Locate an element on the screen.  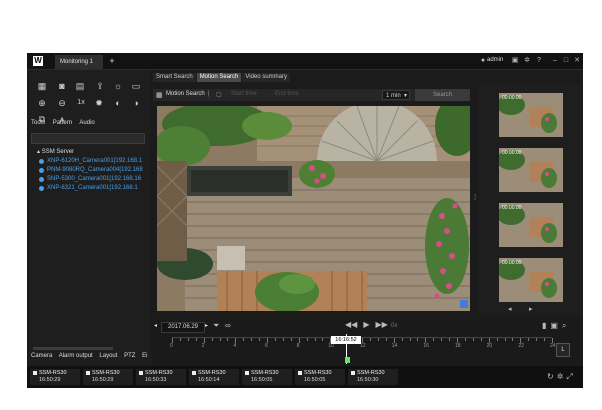
lock-icon: ▣ is located at coordinates (515, 61).